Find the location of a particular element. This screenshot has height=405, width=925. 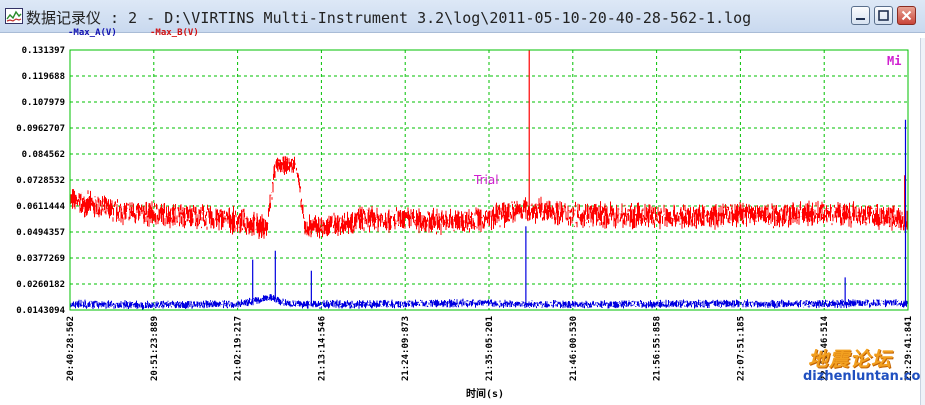

x-tick-label: 21:02:19:217 is located at coordinates (239, 348).